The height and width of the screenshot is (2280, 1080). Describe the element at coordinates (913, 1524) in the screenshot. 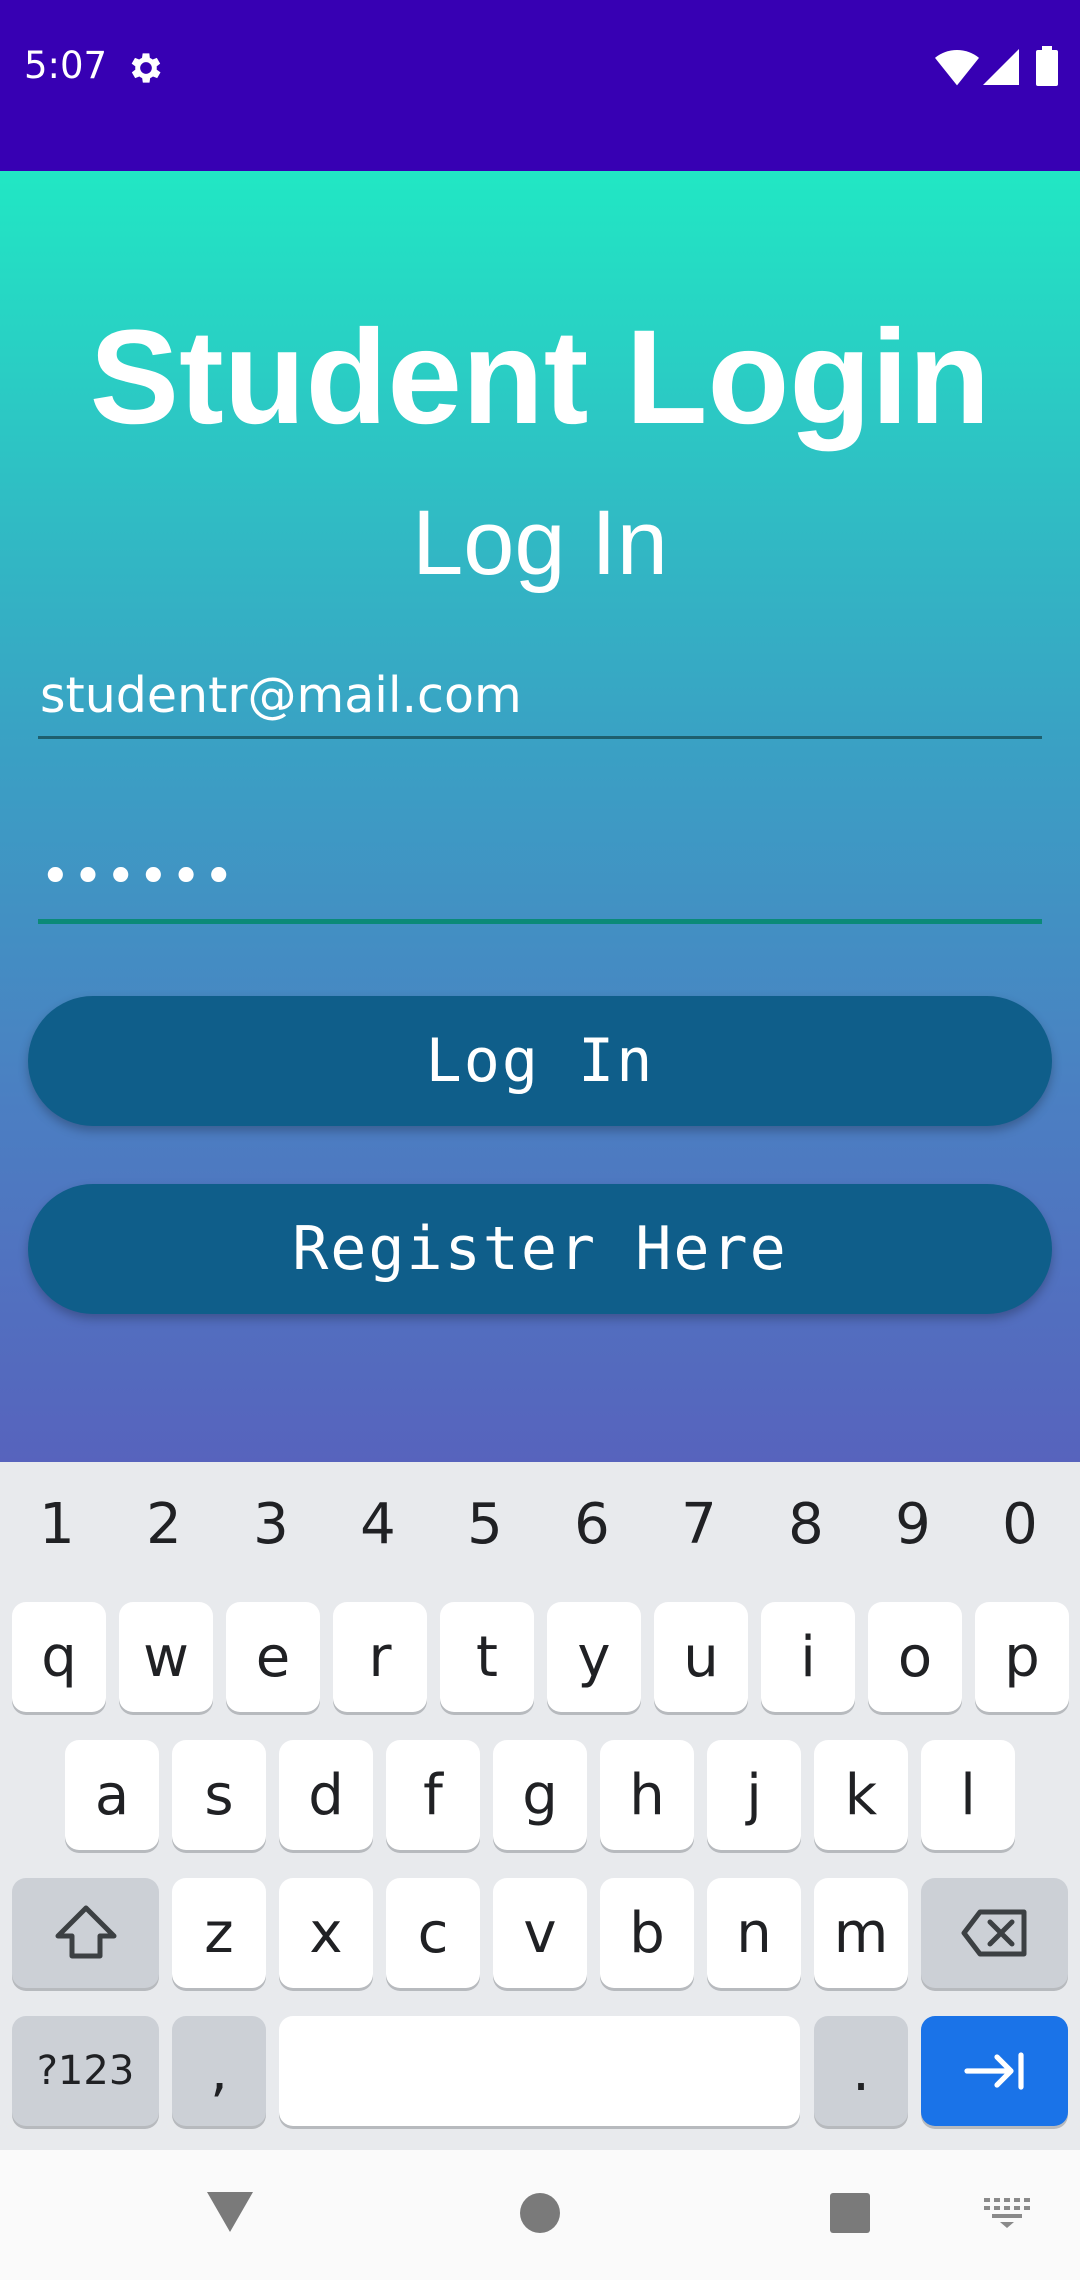

I see `key-9: 9` at that location.